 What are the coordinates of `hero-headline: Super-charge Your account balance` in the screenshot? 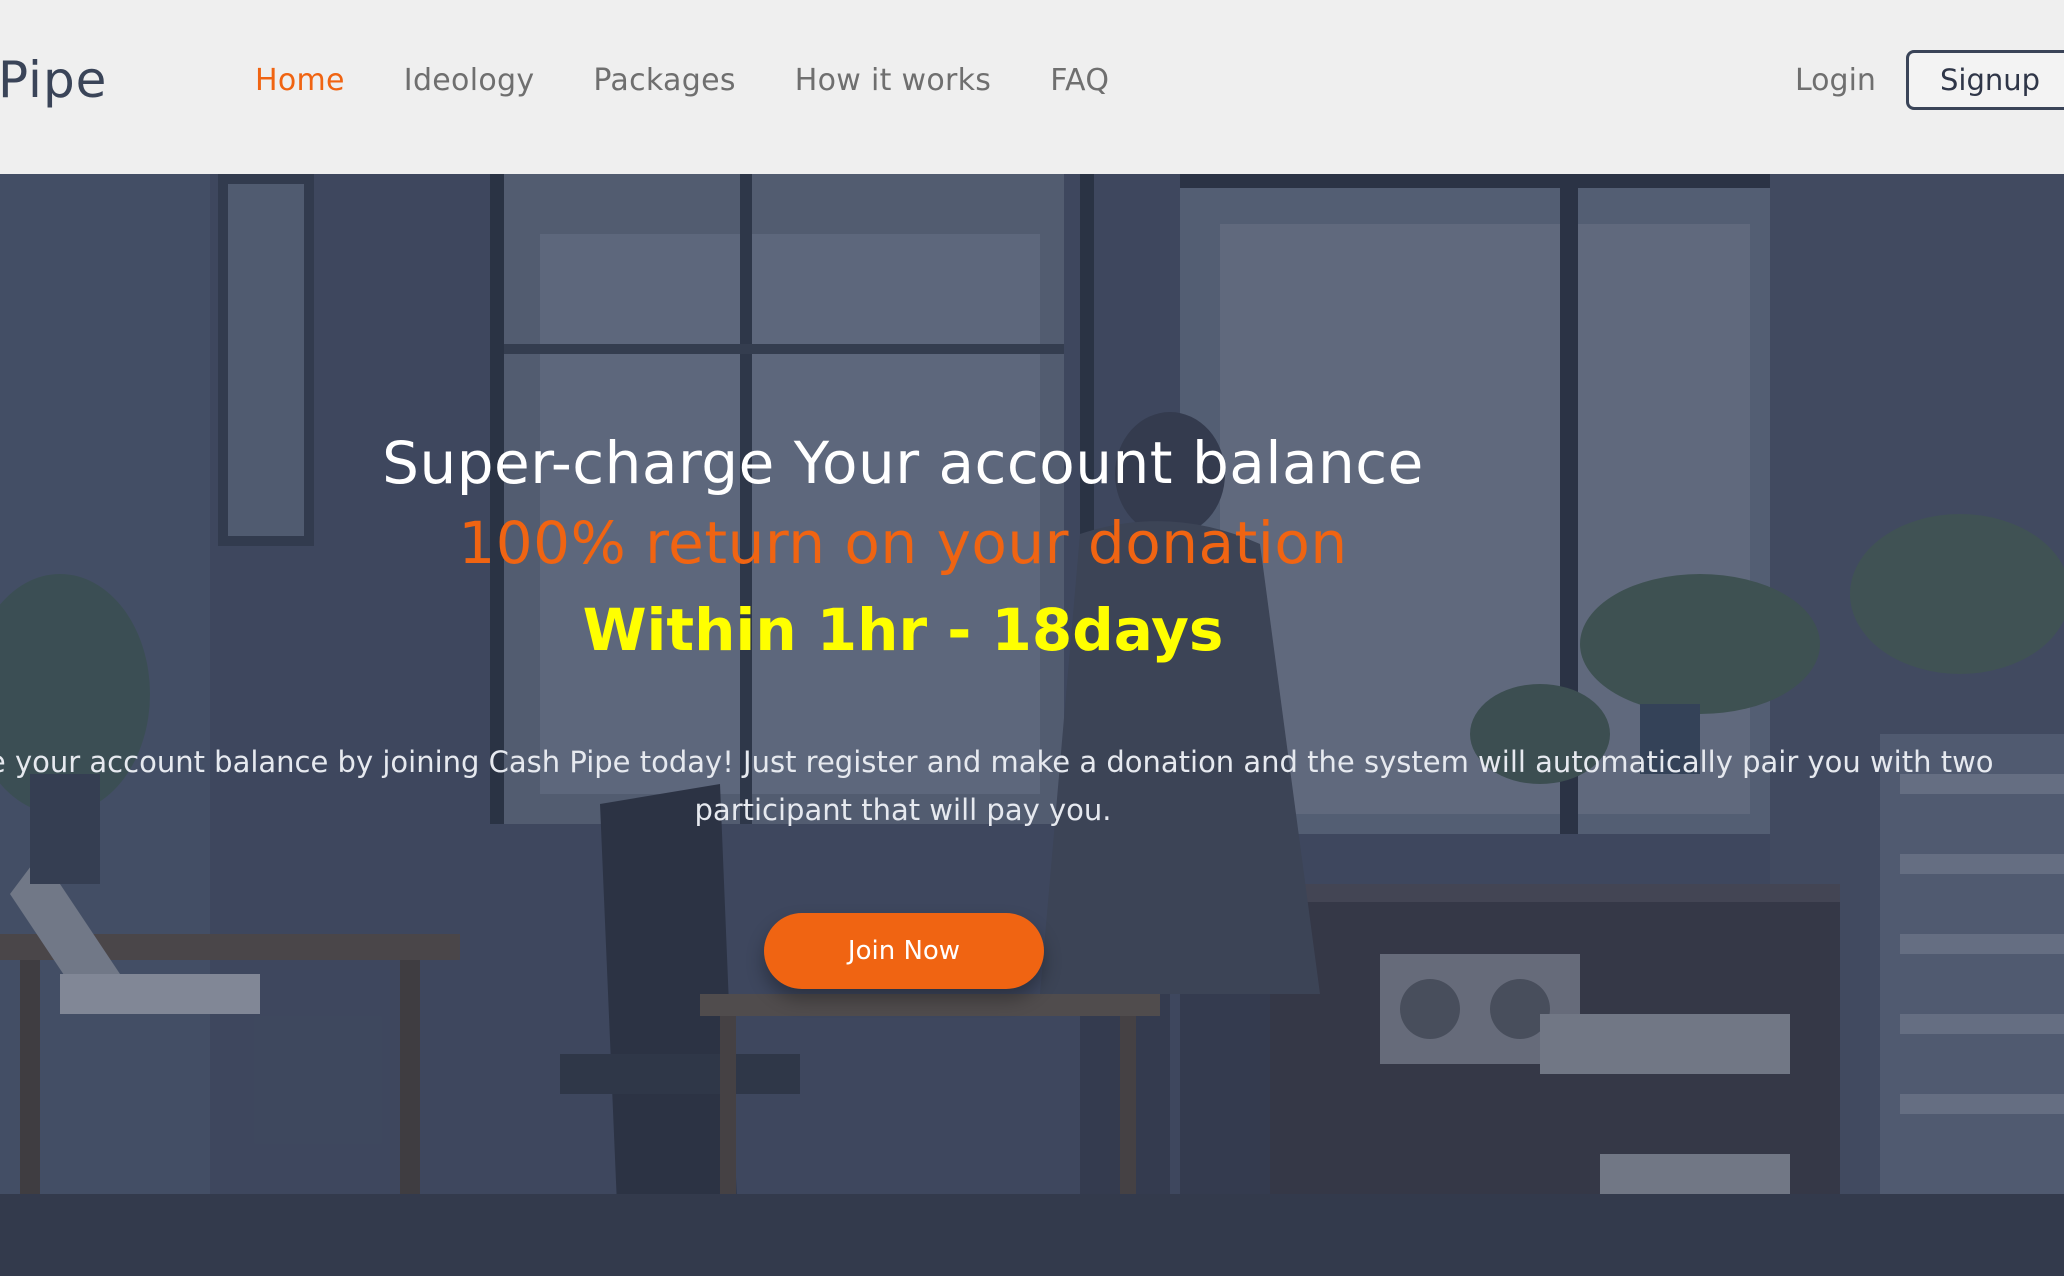 It's located at (903, 463).